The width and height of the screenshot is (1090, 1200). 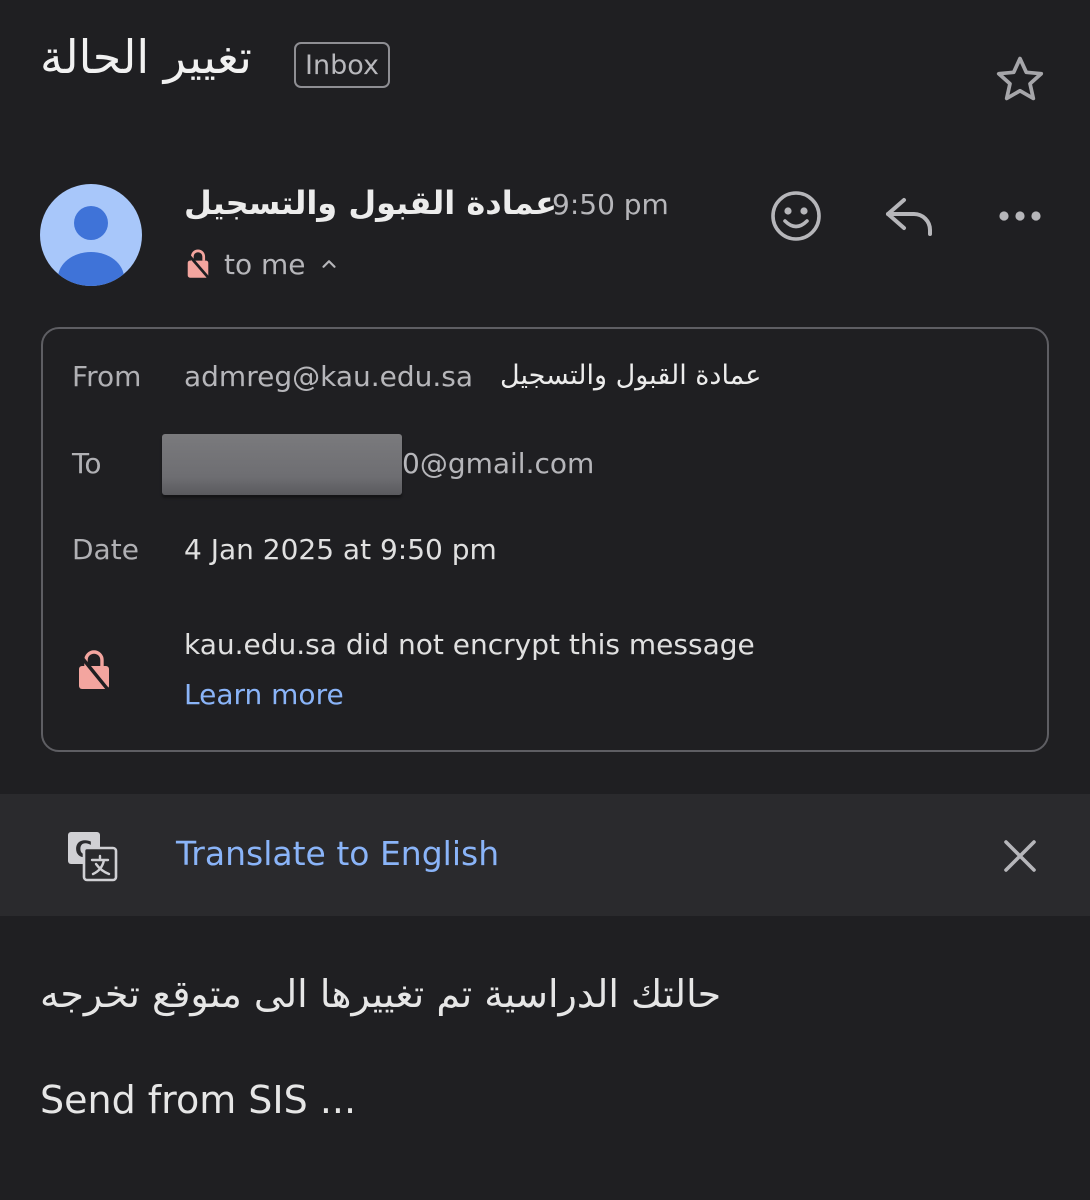 What do you see at coordinates (498, 463) in the screenshot?
I see `to-email: 0@gmail.com` at bounding box center [498, 463].